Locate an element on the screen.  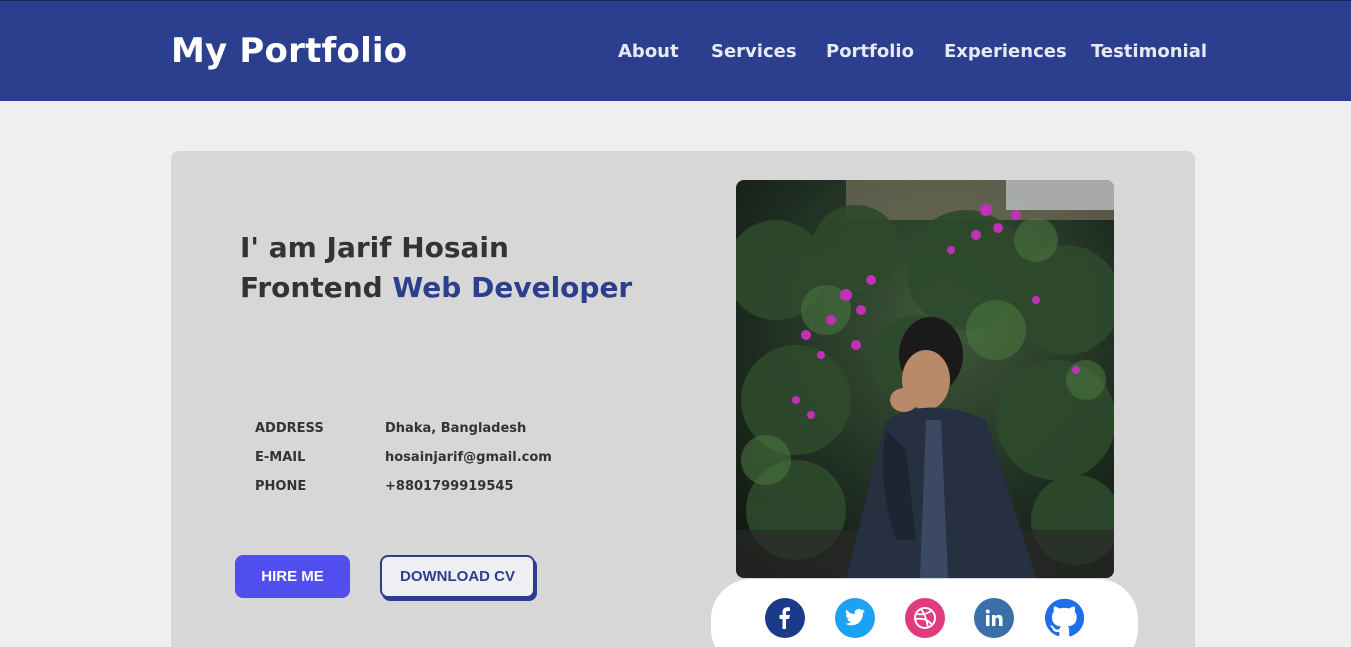
info-label: ADDRESS is located at coordinates (289, 428).